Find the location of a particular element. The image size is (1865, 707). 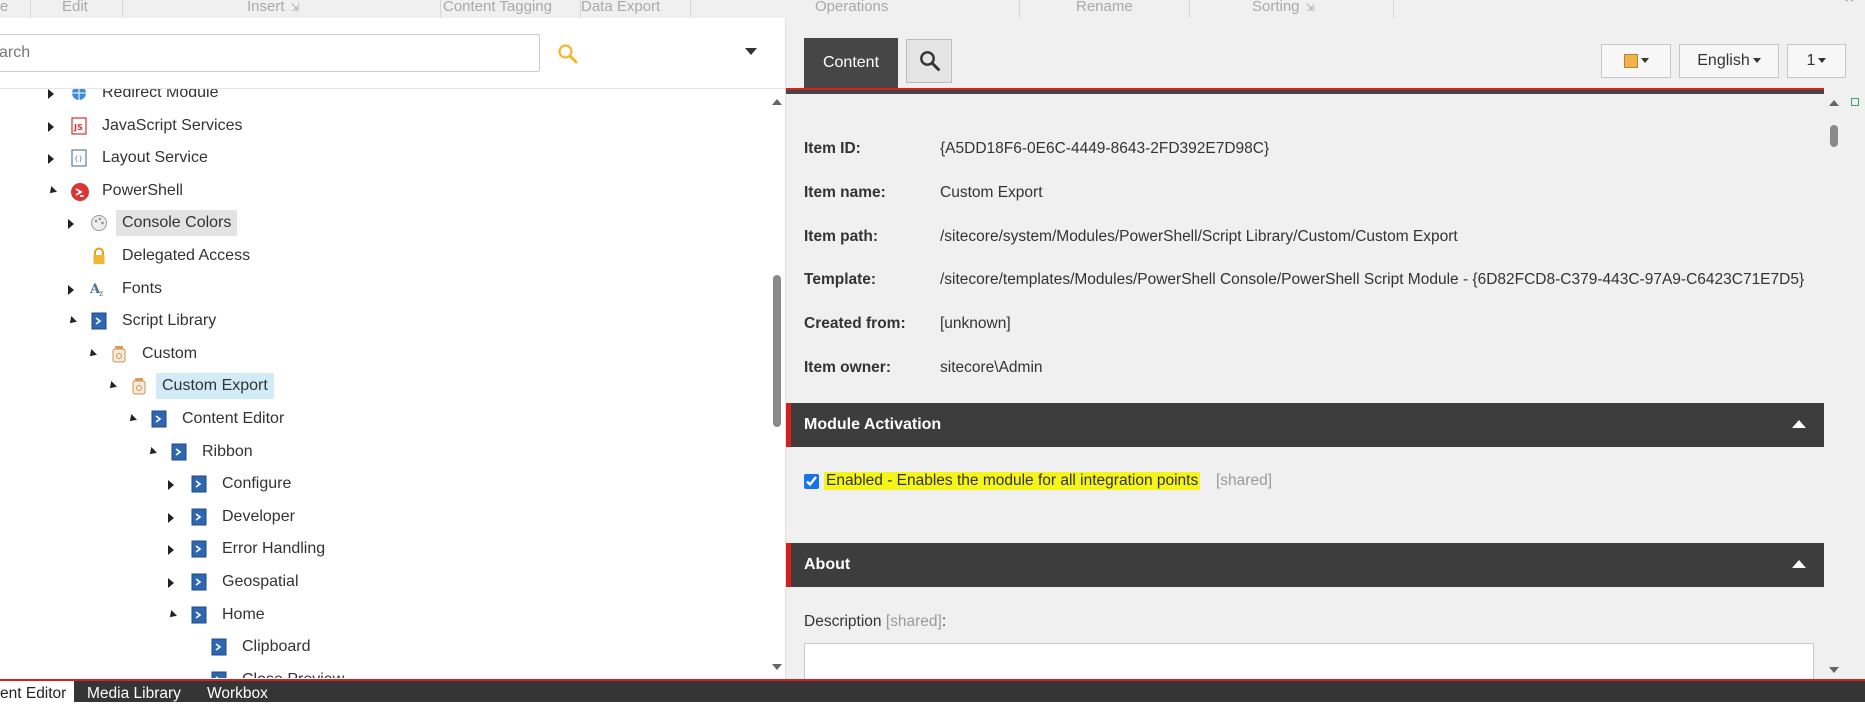

field-key: Created from: is located at coordinates (855, 323).